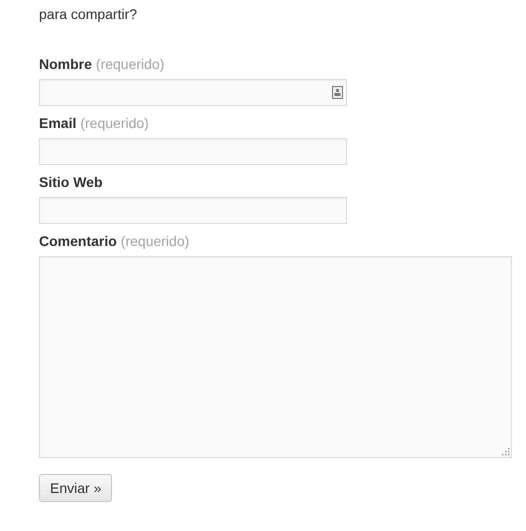  What do you see at coordinates (65, 64) in the screenshot?
I see `field-label: Nombre` at bounding box center [65, 64].